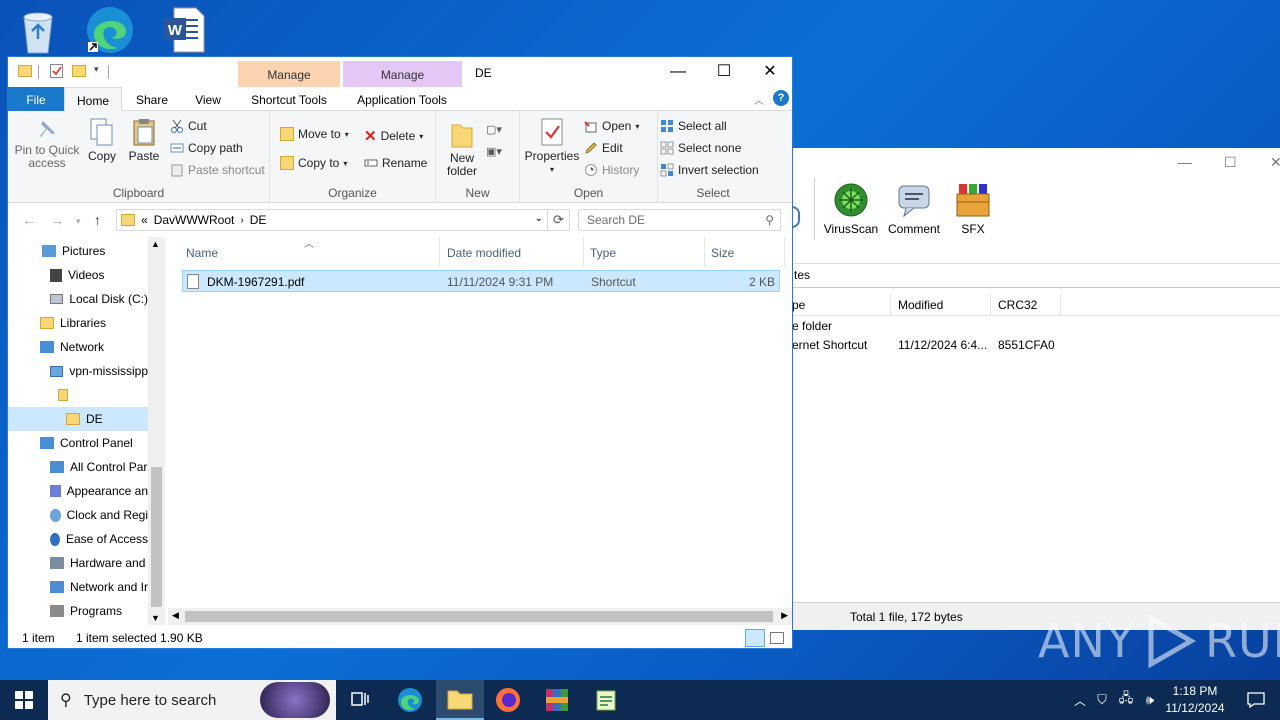  I want to click on move-to-button: Move to ▾, so click(314, 134).